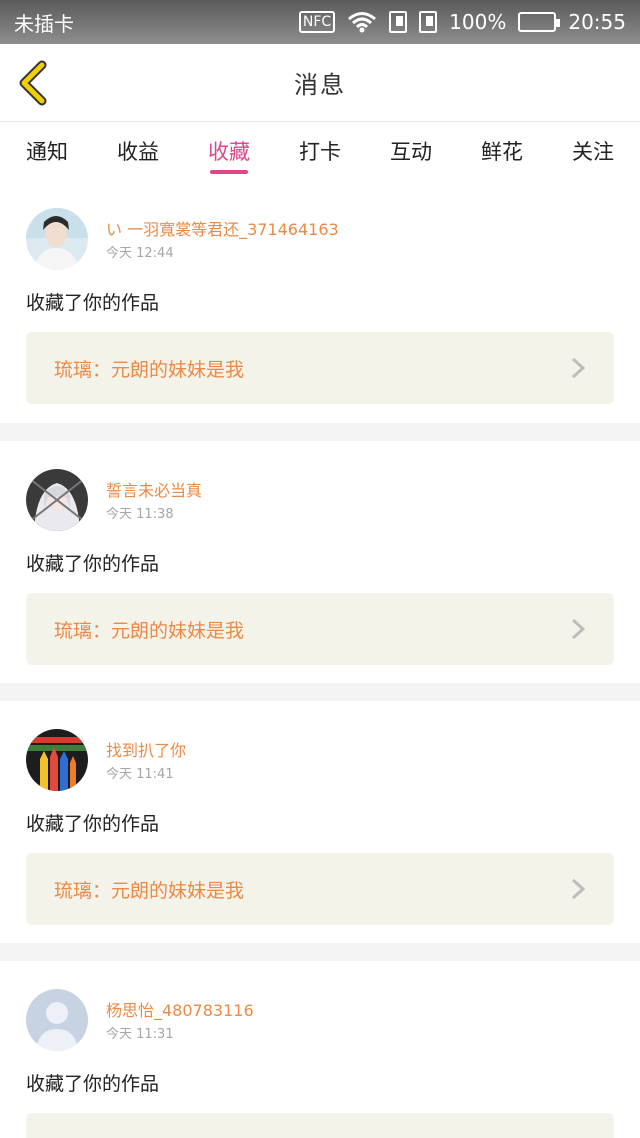 This screenshot has width=640, height=1138. I want to click on wifi-icon, so click(362, 22).